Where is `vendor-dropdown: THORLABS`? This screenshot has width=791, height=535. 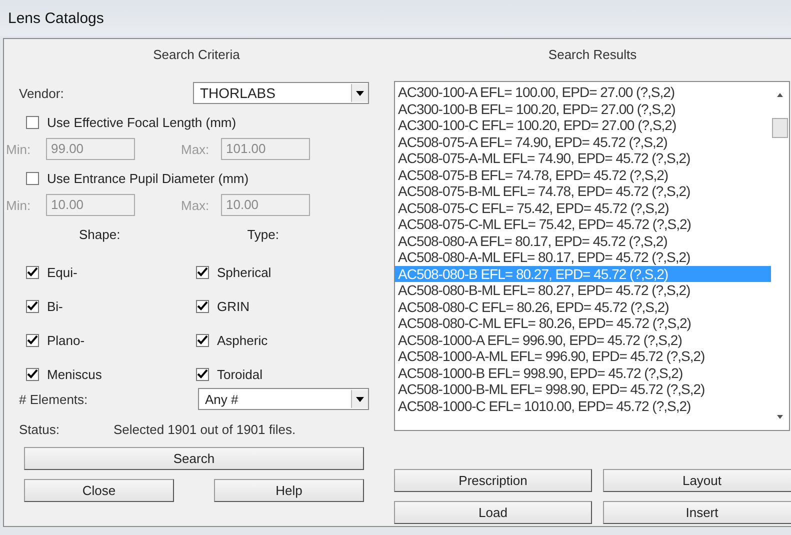
vendor-dropdown: THORLABS is located at coordinates (281, 93).